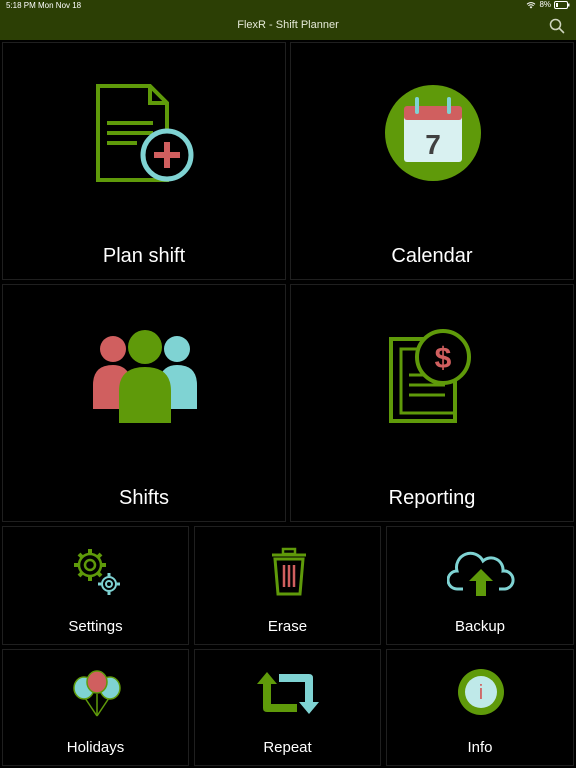  Describe the element at coordinates (60, 5) in the screenshot. I see `status-date: Mon Nov 18` at that location.